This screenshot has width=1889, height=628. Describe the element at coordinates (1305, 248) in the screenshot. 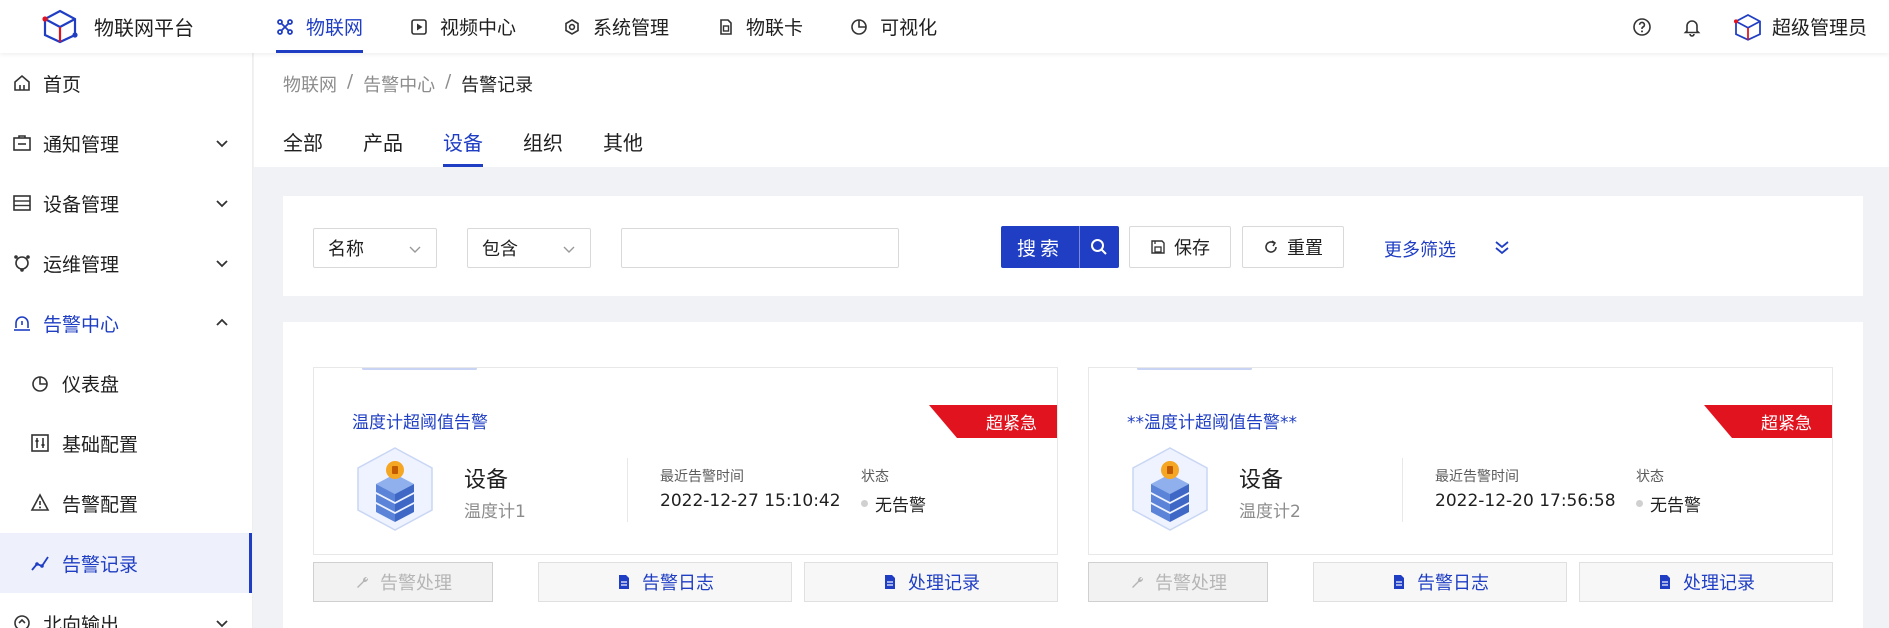

I see `reset-button-label: 重置` at that location.